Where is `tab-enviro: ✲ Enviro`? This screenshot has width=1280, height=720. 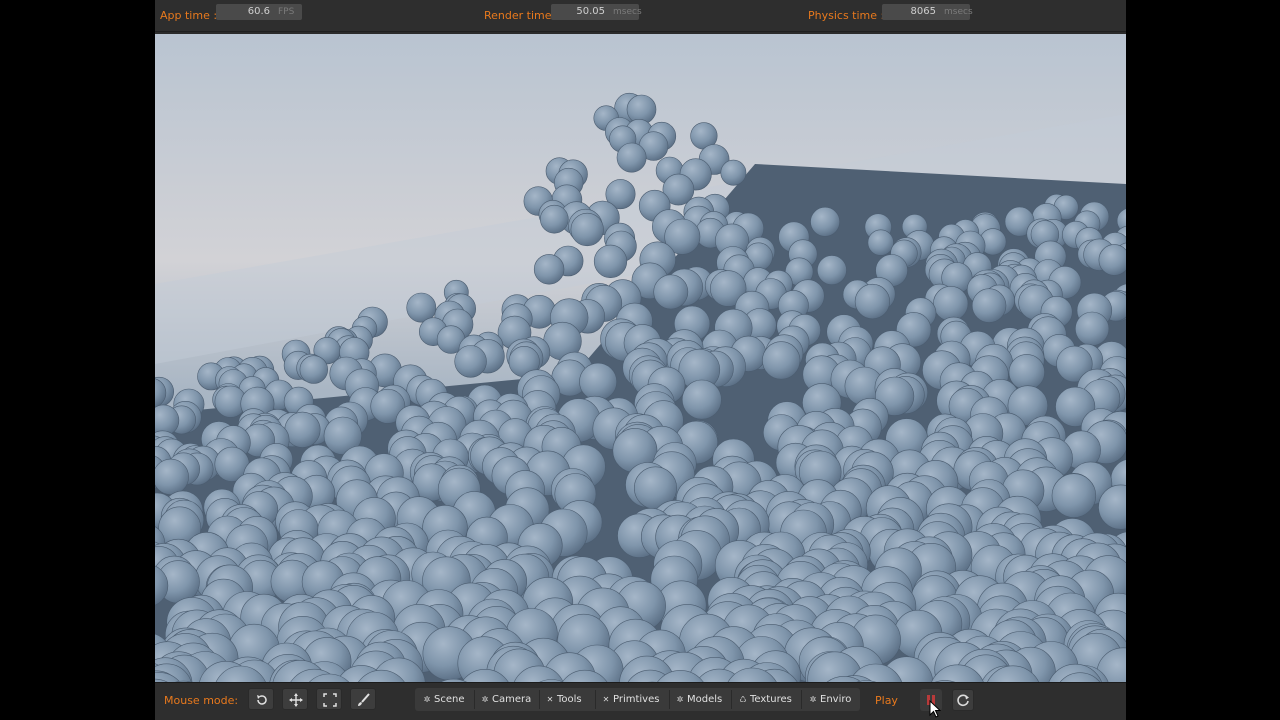
tab-enviro: ✲ Enviro is located at coordinates (832, 699).